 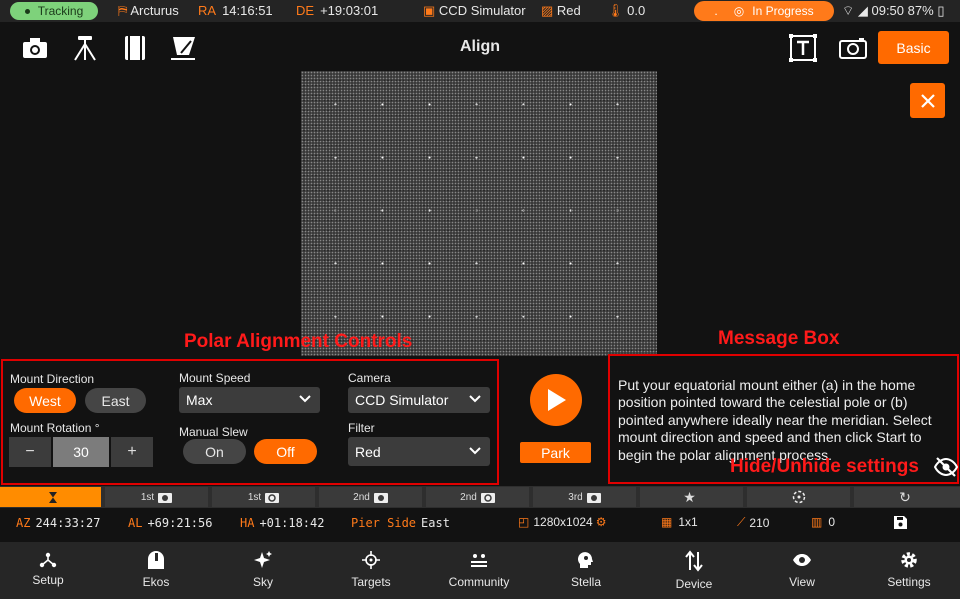 I want to click on nav-community: Community, so click(x=479, y=569).